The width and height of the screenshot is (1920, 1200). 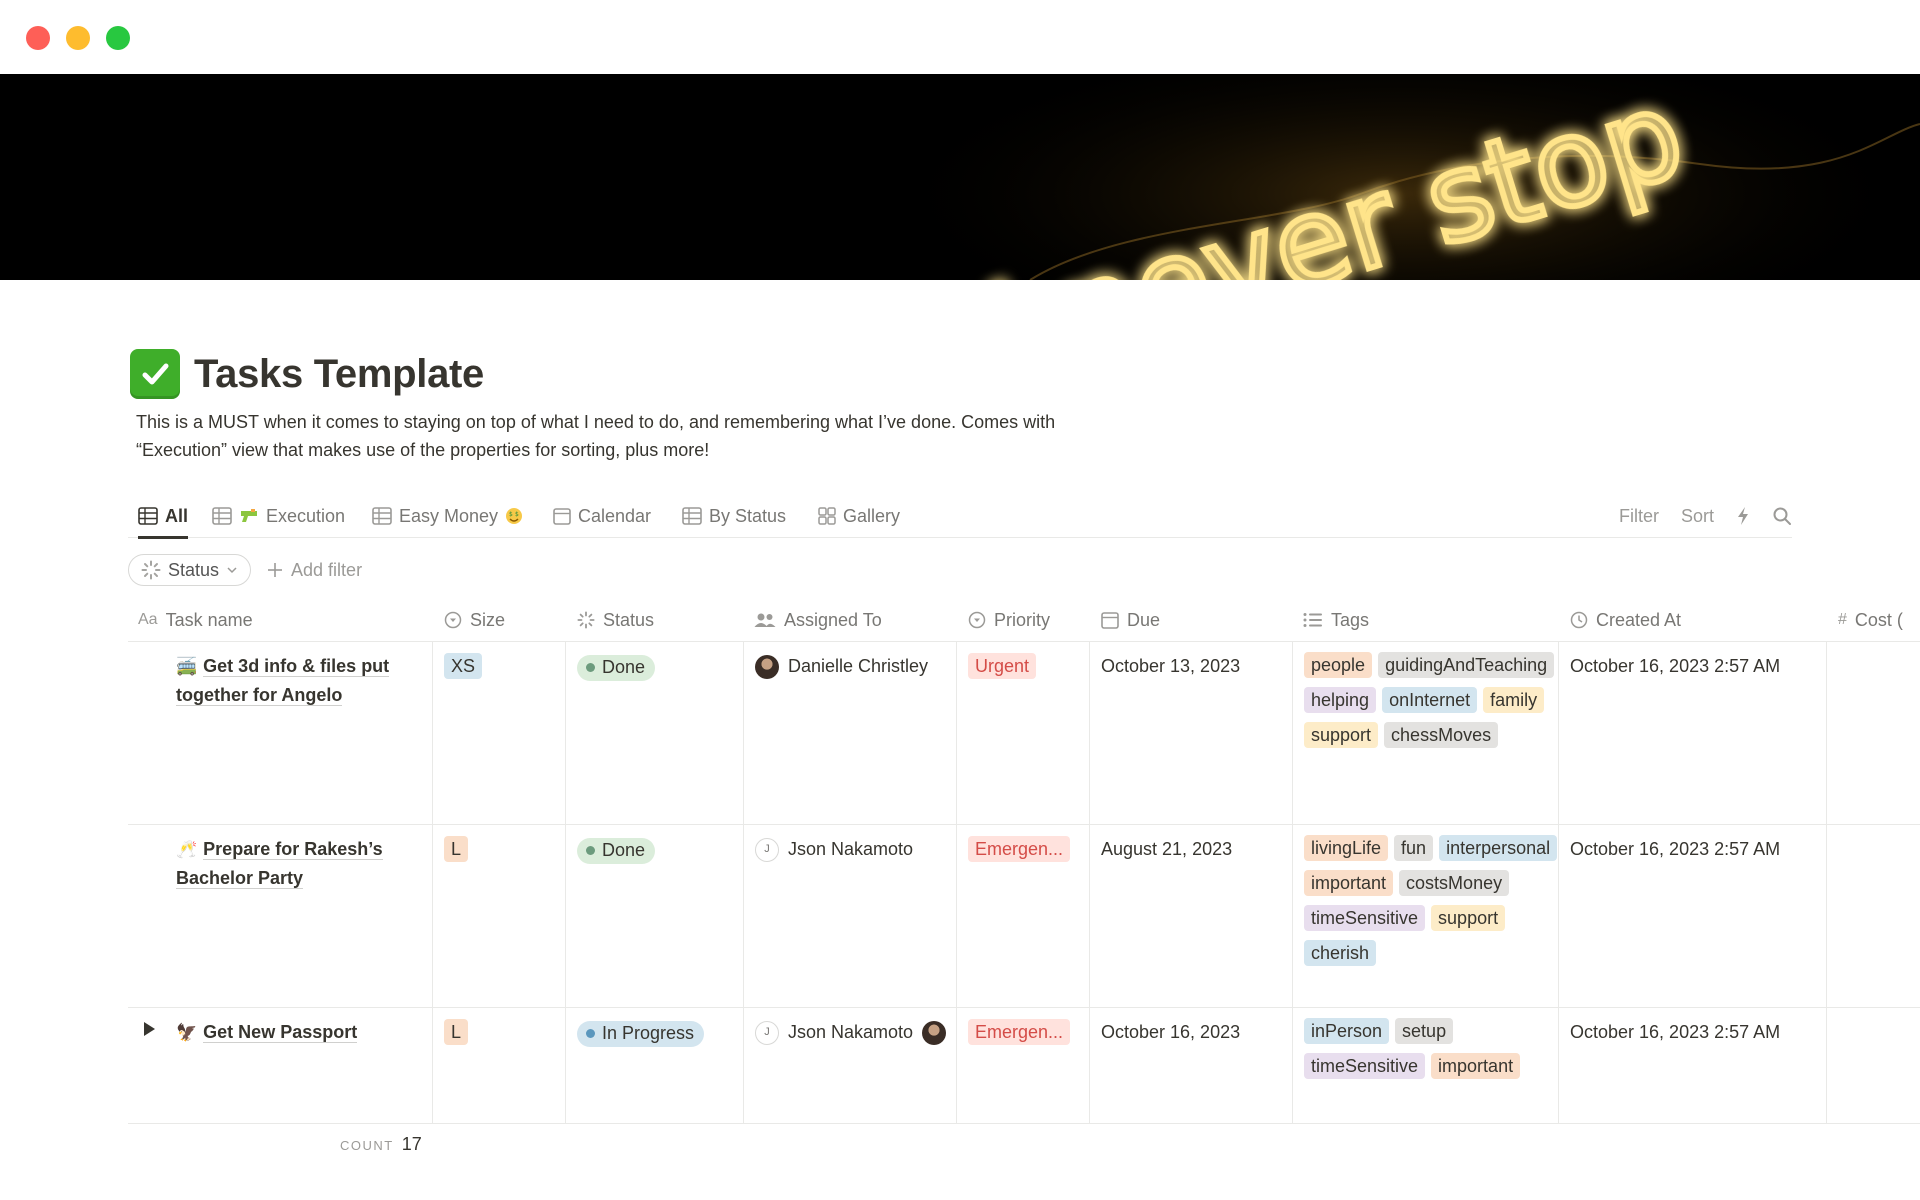 What do you see at coordinates (1130, 620) in the screenshot?
I see `column-header-due: Due` at bounding box center [1130, 620].